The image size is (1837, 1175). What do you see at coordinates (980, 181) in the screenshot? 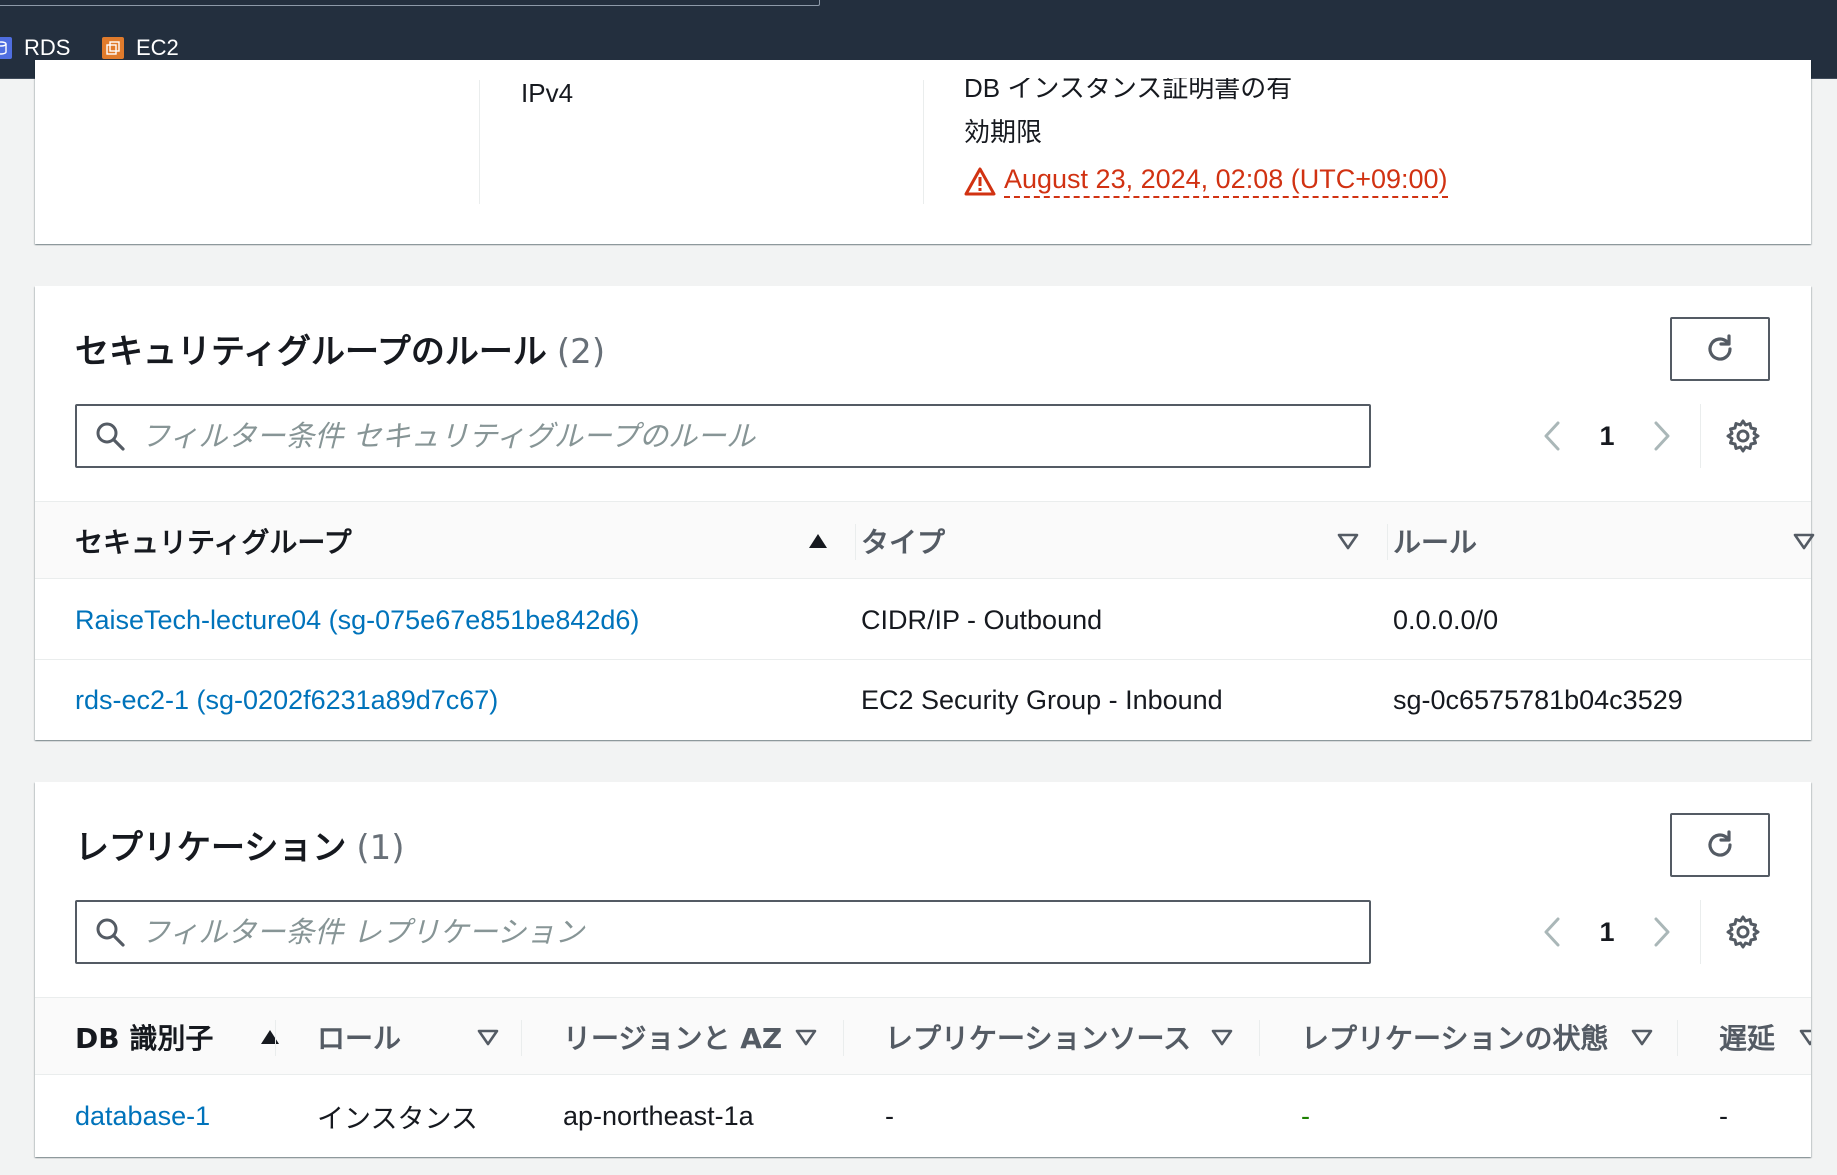
I see `warning-triangle-icon` at bounding box center [980, 181].